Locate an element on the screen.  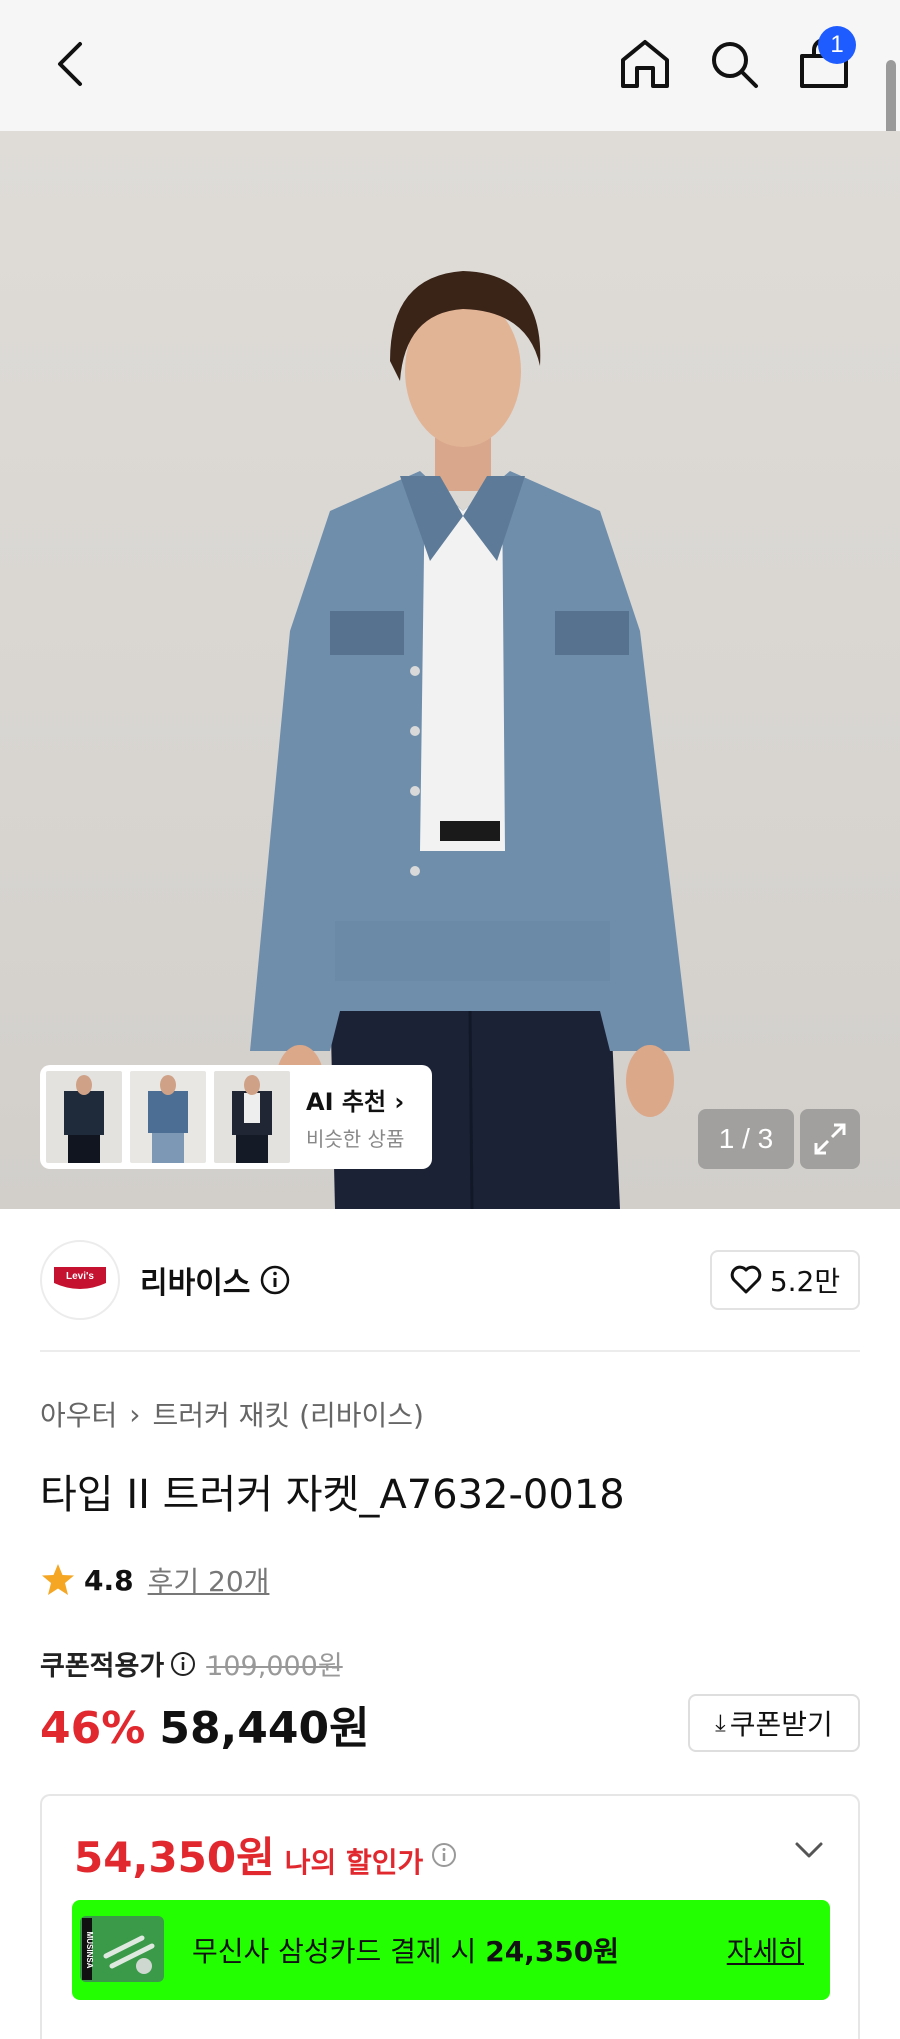
levis-logo-icon: Levi's is located at coordinates (80, 1278).